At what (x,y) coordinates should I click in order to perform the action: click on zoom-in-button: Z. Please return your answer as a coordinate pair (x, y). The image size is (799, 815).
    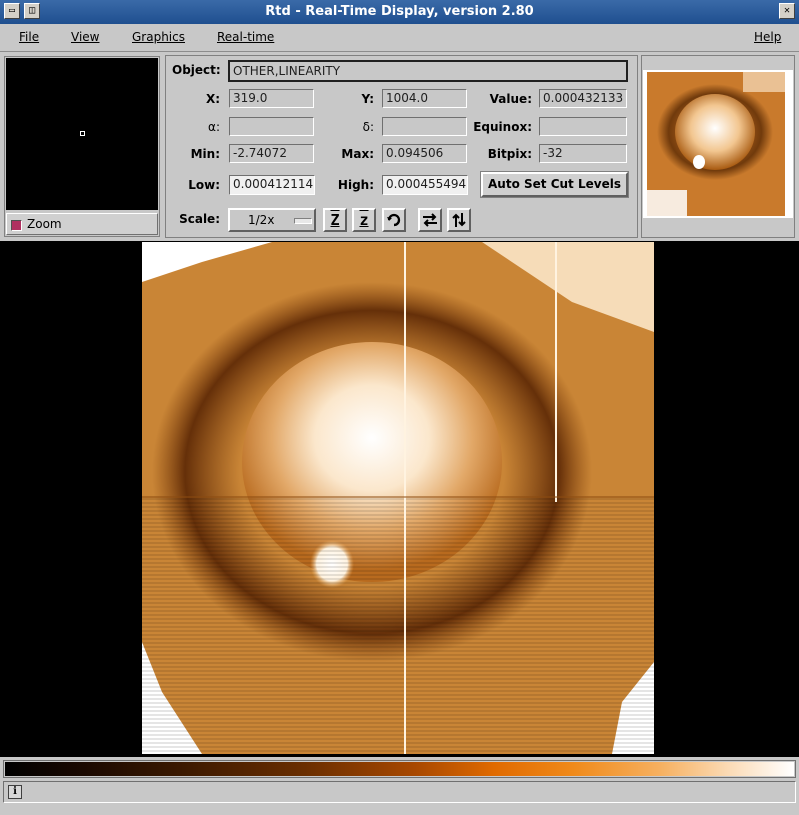
    Looking at the image, I should click on (335, 220).